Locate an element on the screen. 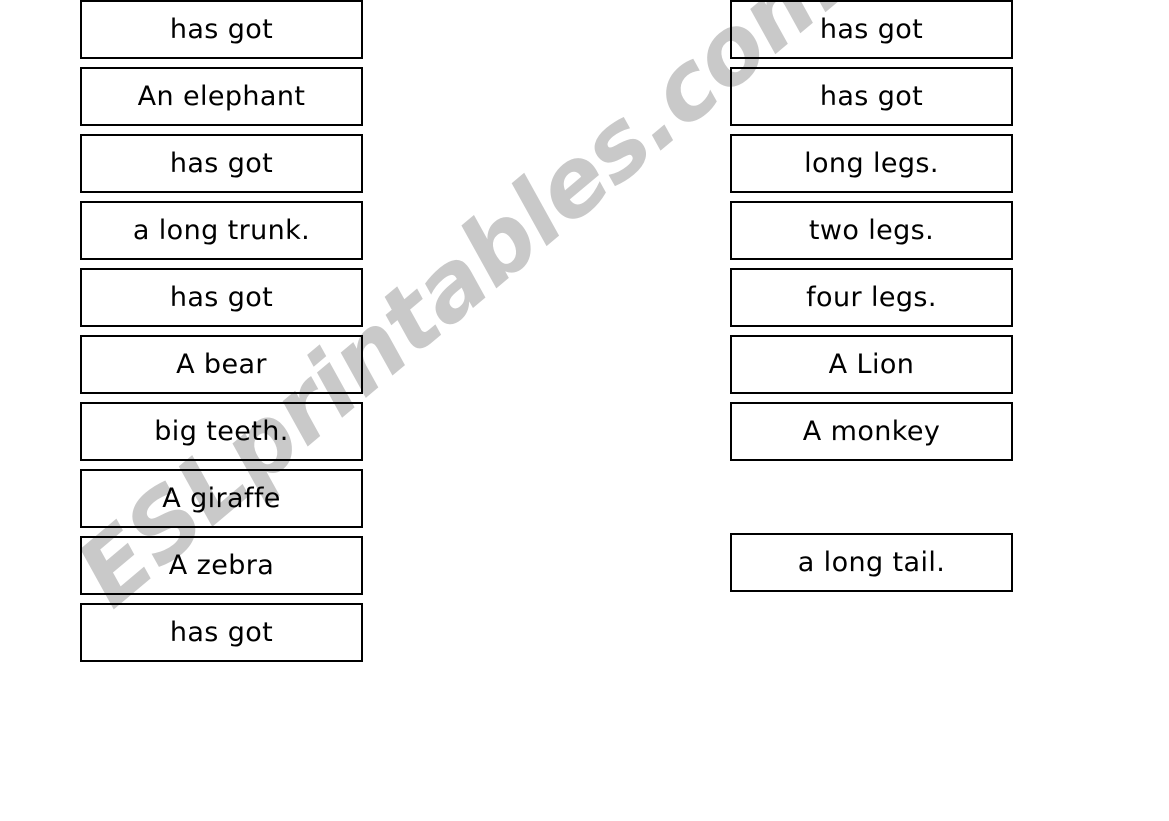 This screenshot has height=821, width=1169. word-card: four legs. is located at coordinates (871, 297).